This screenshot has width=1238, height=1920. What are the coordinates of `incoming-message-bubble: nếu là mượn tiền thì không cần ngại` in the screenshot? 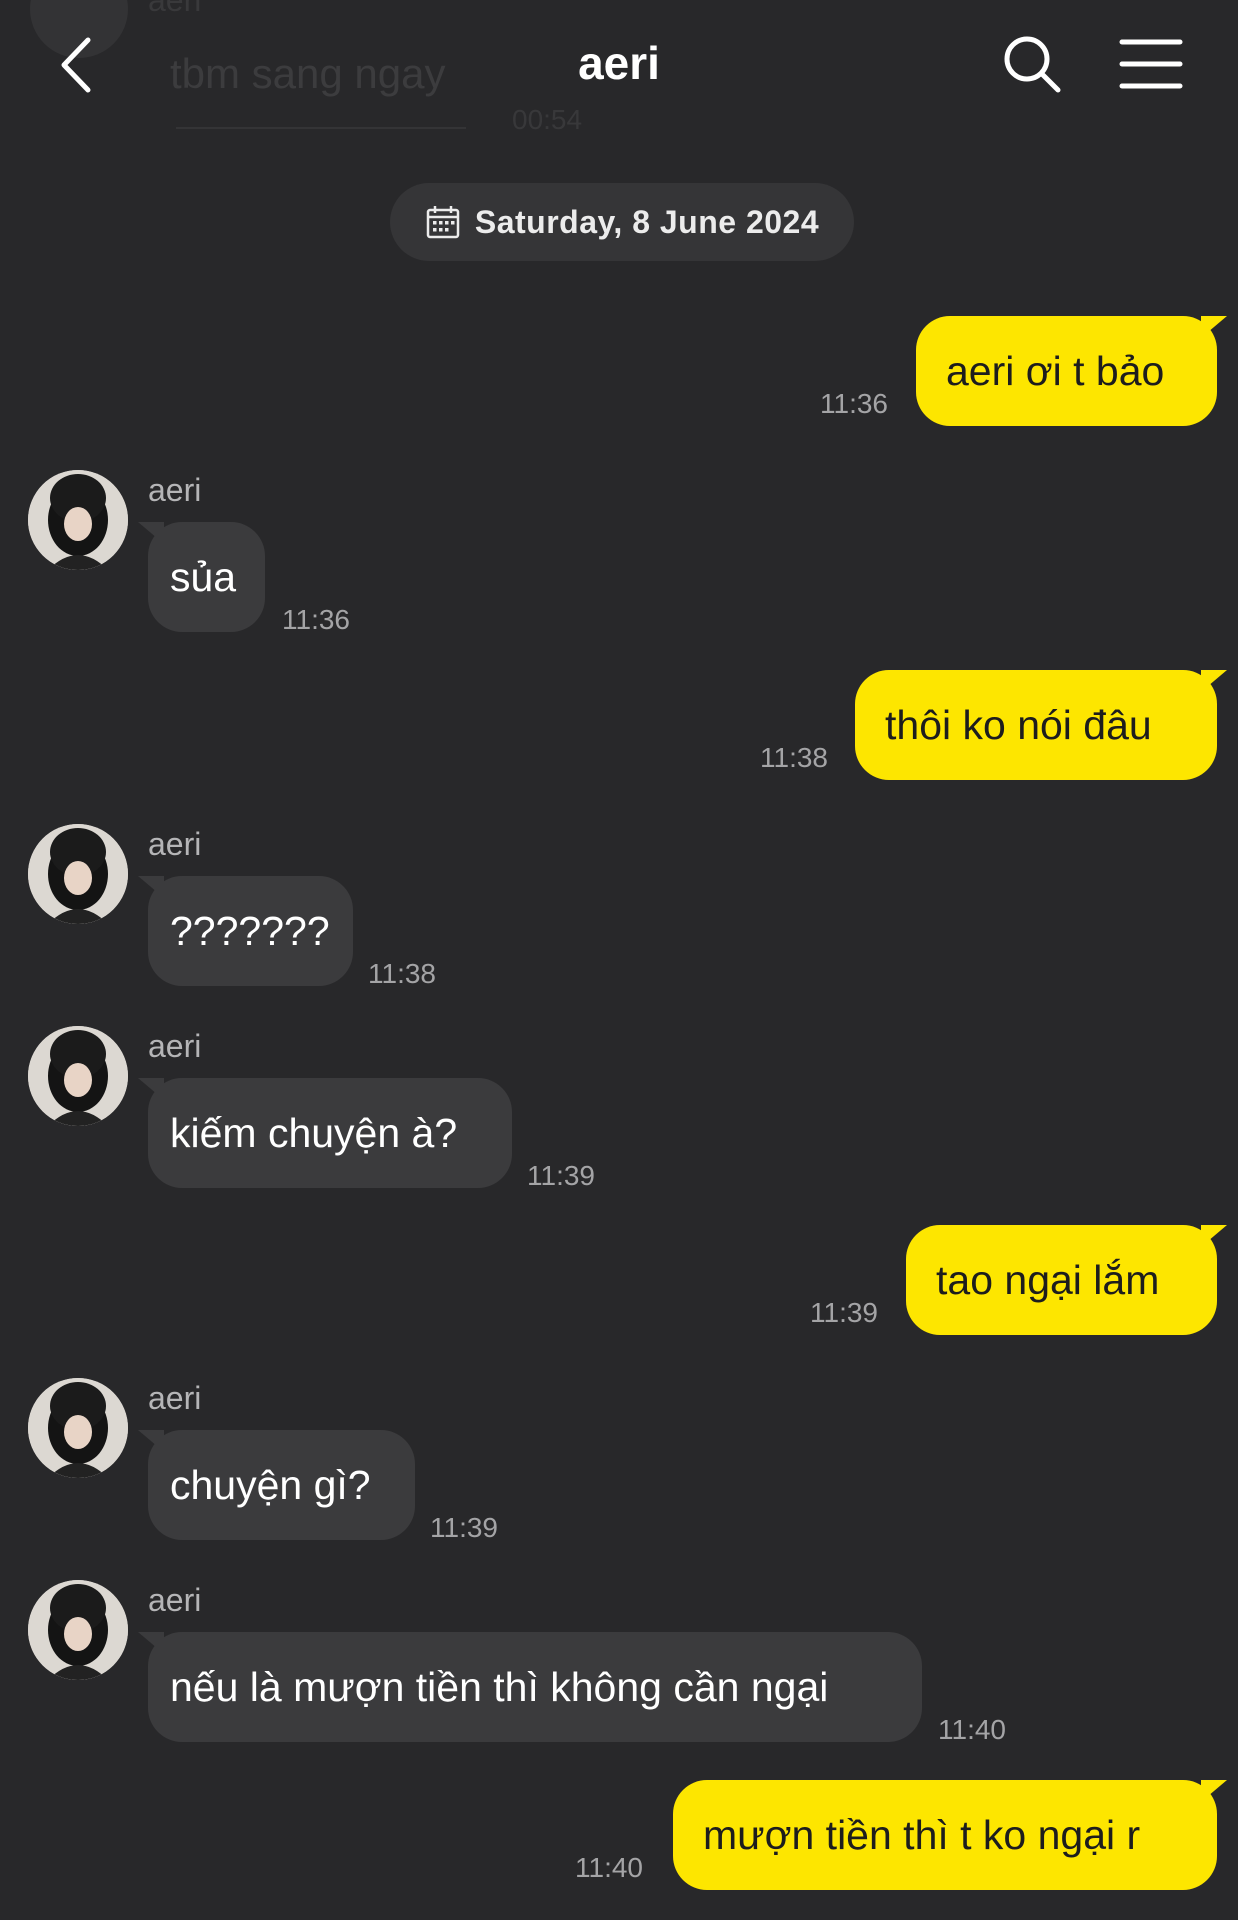 It's located at (530, 1687).